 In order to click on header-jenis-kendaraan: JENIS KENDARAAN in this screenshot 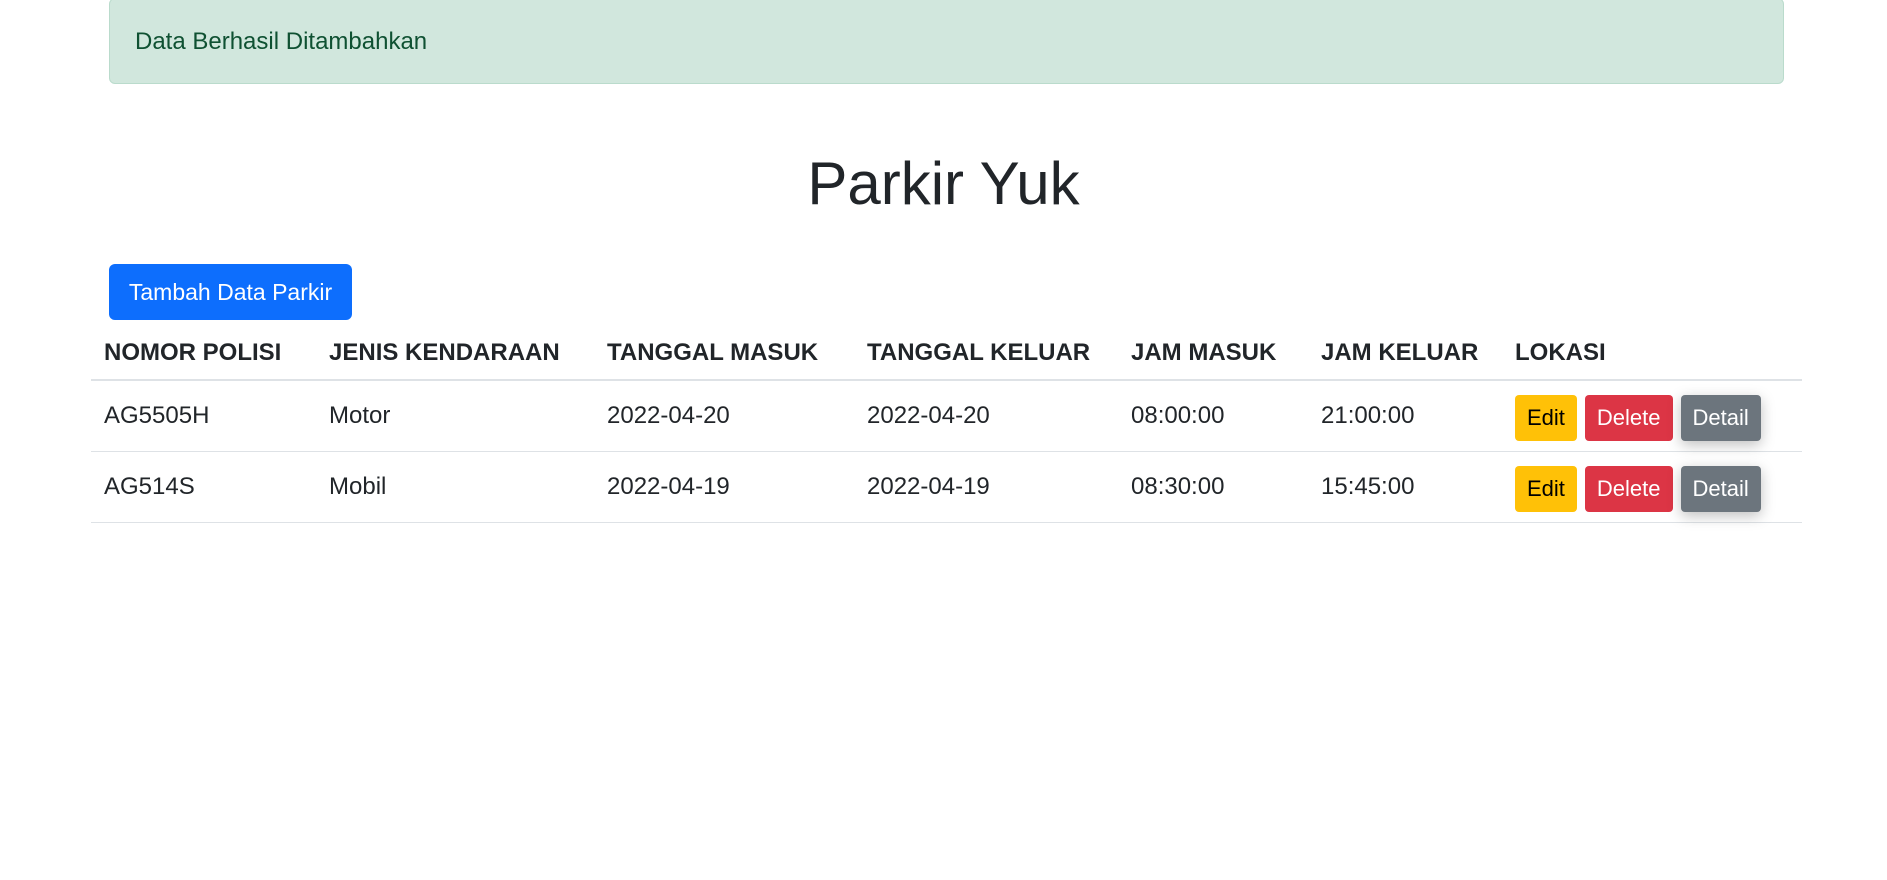, I will do `click(455, 353)`.